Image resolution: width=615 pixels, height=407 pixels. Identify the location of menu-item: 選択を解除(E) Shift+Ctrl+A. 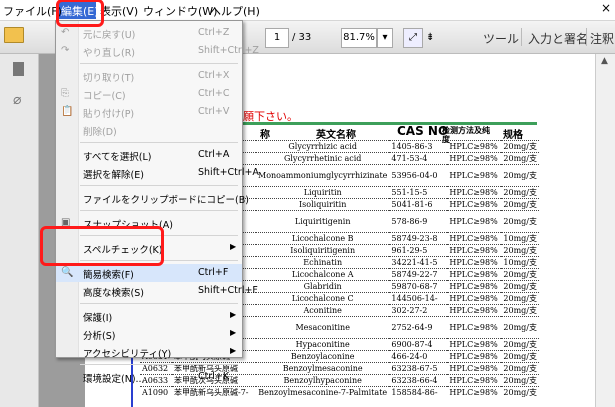
(157, 173).